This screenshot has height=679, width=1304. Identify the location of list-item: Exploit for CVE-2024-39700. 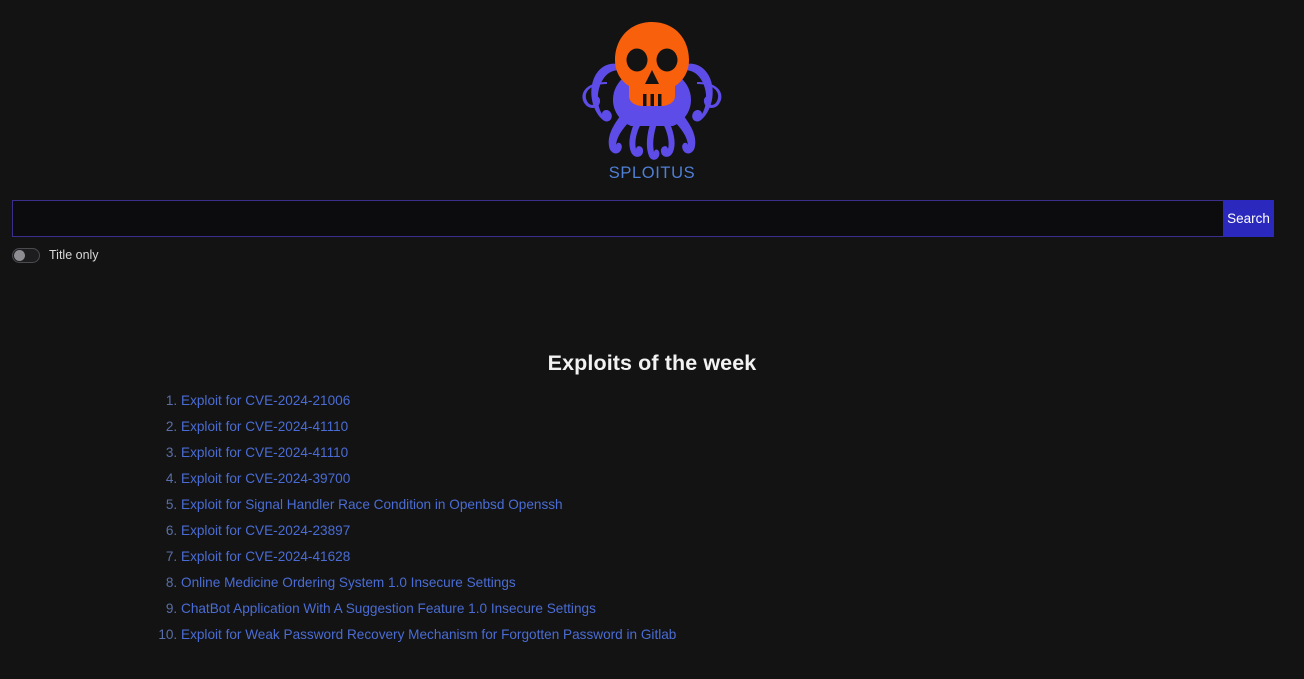
(663, 479).